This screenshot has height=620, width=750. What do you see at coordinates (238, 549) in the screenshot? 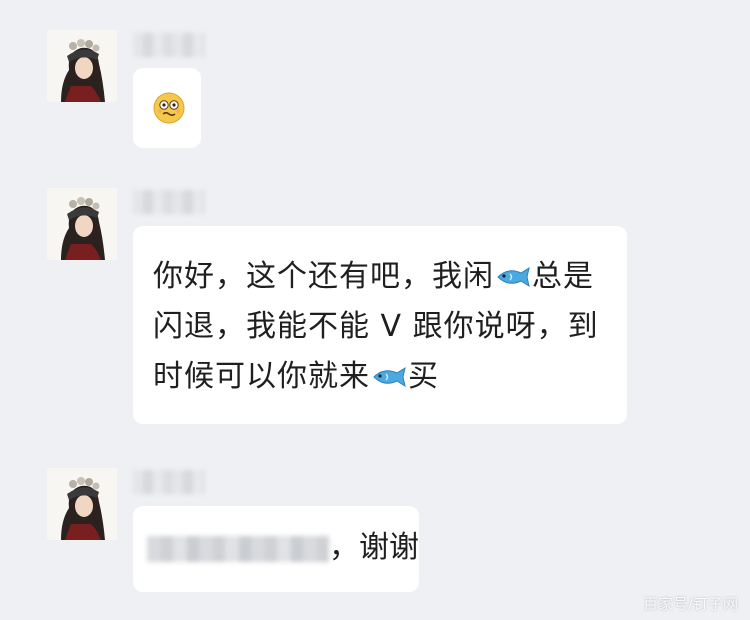
I see `redacted-text` at bounding box center [238, 549].